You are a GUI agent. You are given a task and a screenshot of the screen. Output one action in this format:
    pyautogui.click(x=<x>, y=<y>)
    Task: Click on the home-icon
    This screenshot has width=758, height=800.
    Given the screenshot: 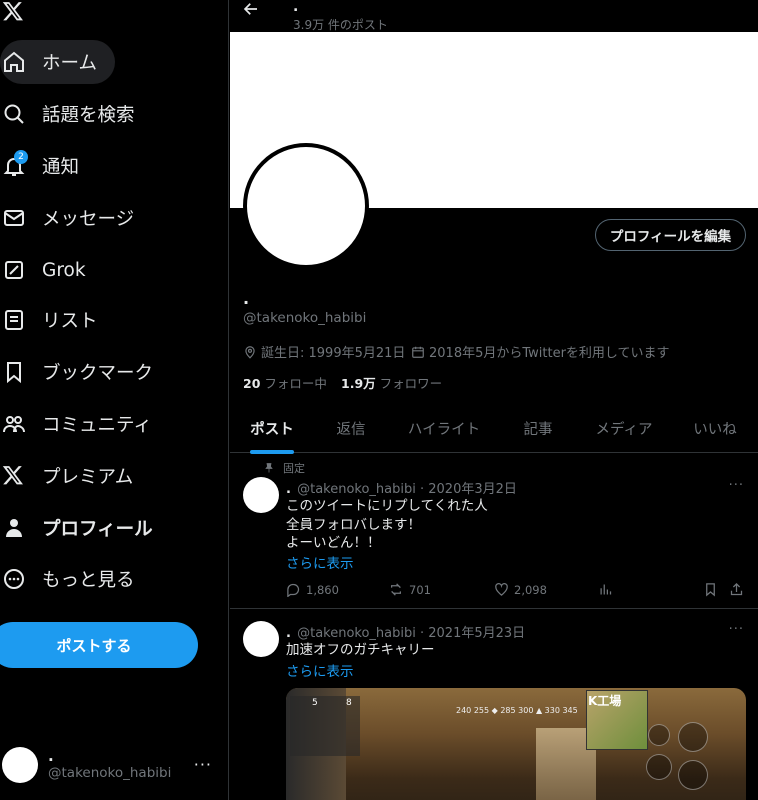 What is the action you would take?
    pyautogui.click(x=14, y=62)
    